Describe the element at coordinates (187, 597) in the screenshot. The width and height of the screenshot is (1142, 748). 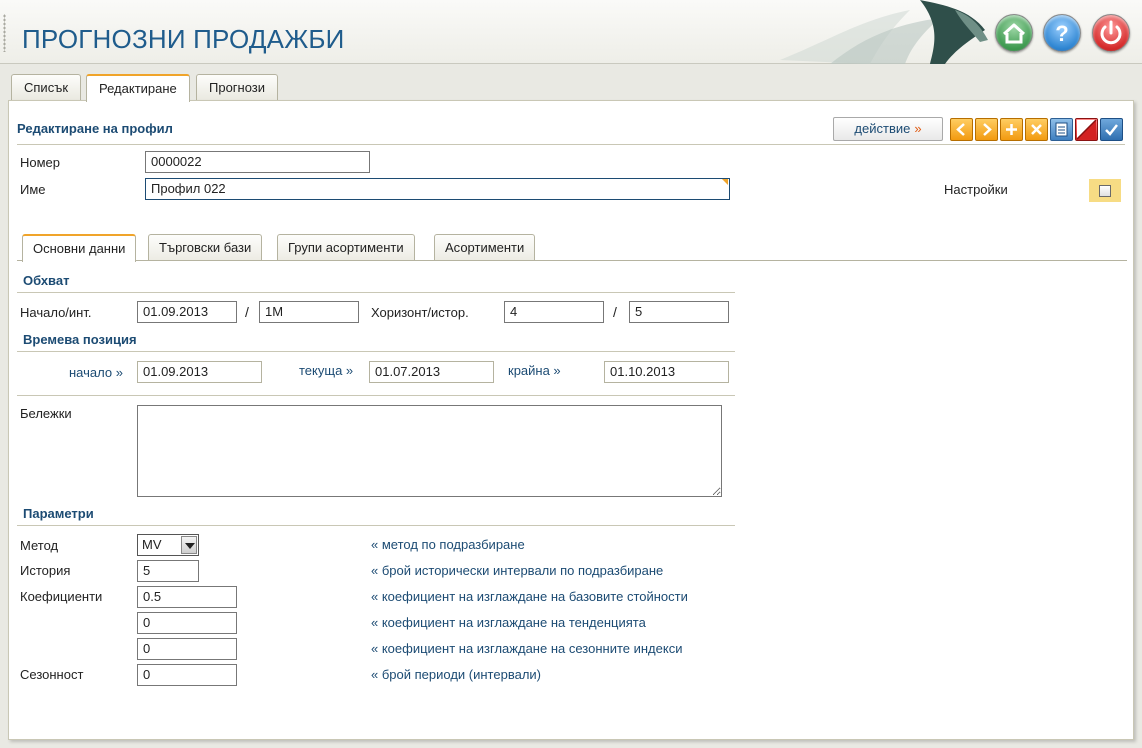
I see `coef-base-field: 0.5` at that location.